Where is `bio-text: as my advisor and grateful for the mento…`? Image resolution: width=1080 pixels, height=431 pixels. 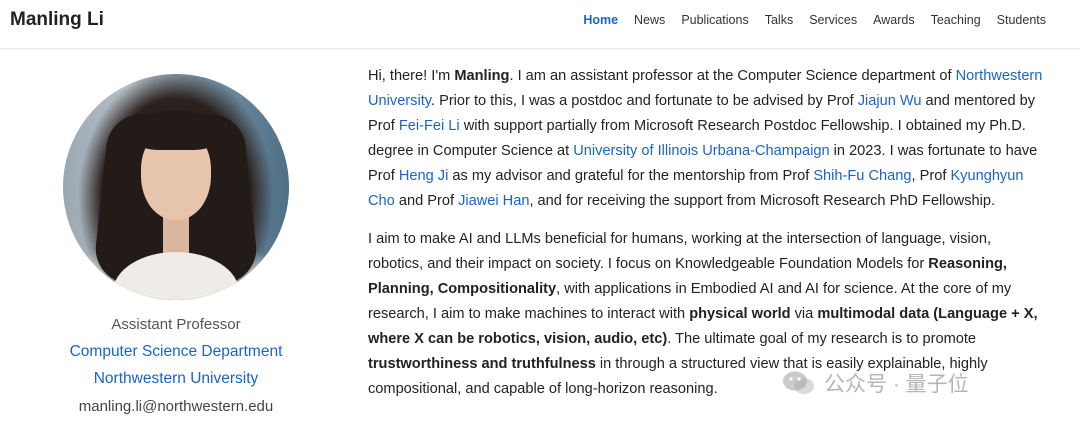
bio-text: as my advisor and grateful for the mento… is located at coordinates (631, 175).